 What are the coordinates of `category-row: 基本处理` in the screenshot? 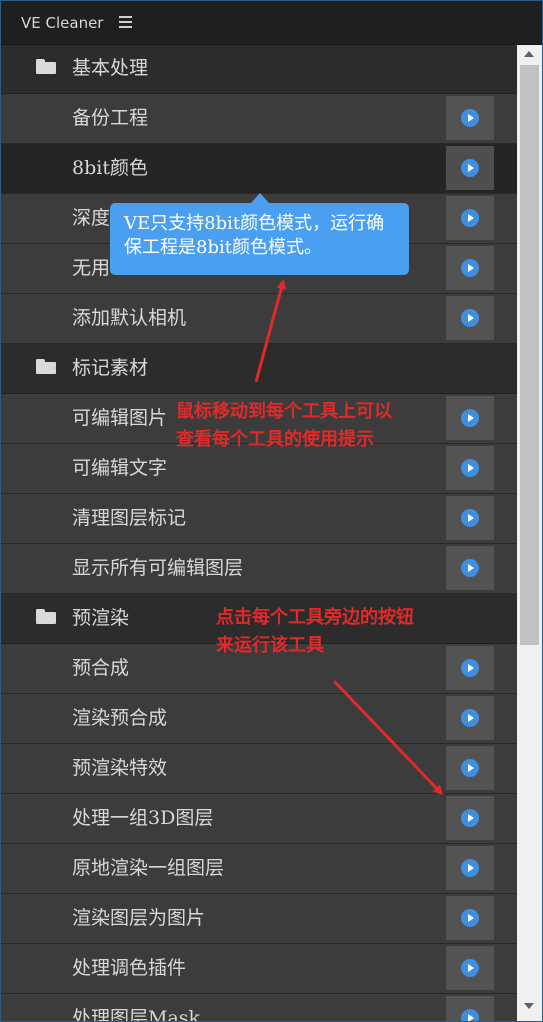 It's located at (259, 69).